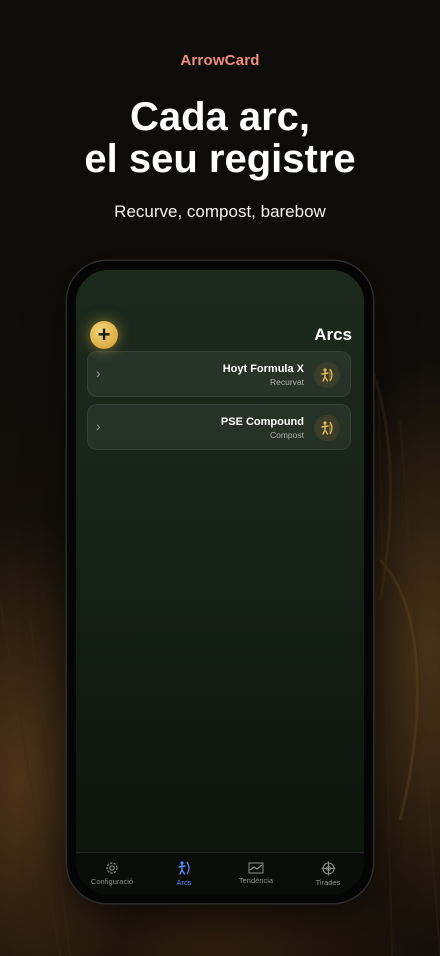  What do you see at coordinates (220, 211) in the screenshot?
I see `subheadline: Recurve, compost, barebow` at bounding box center [220, 211].